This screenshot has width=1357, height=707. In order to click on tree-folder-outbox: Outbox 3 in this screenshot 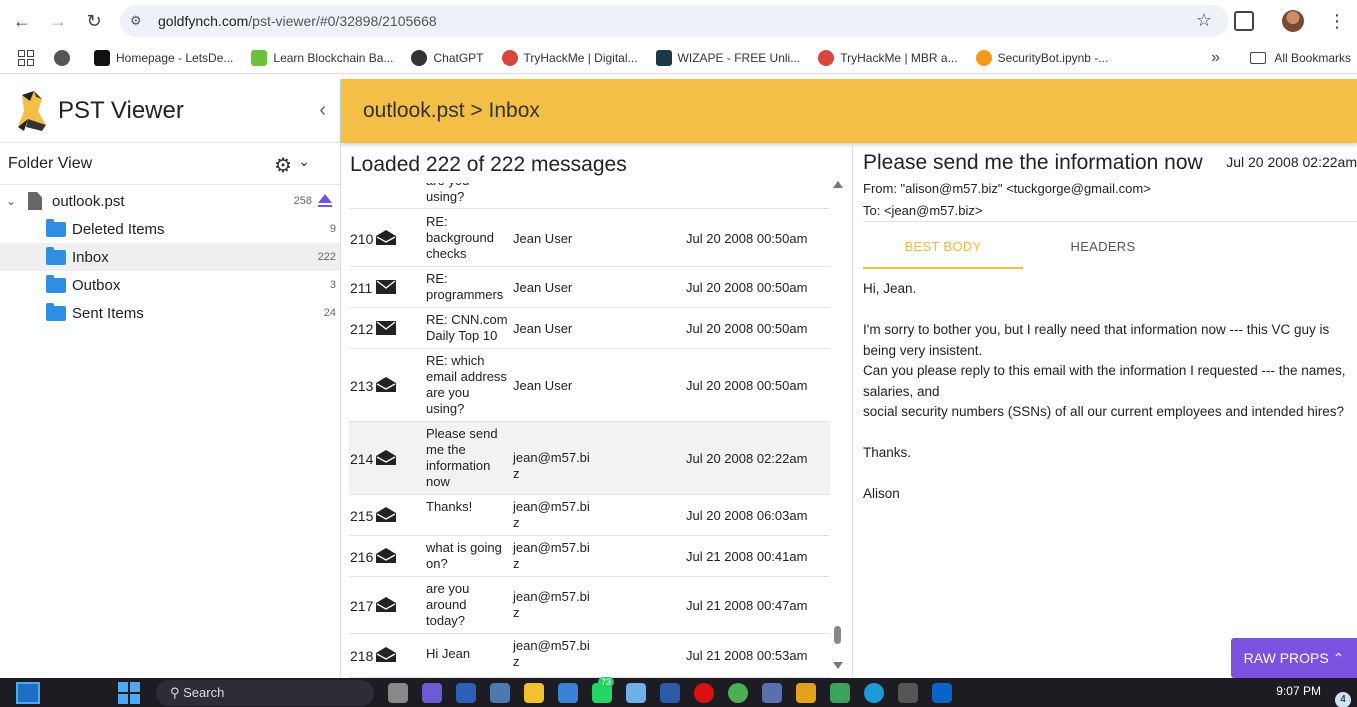, I will do `click(170, 285)`.